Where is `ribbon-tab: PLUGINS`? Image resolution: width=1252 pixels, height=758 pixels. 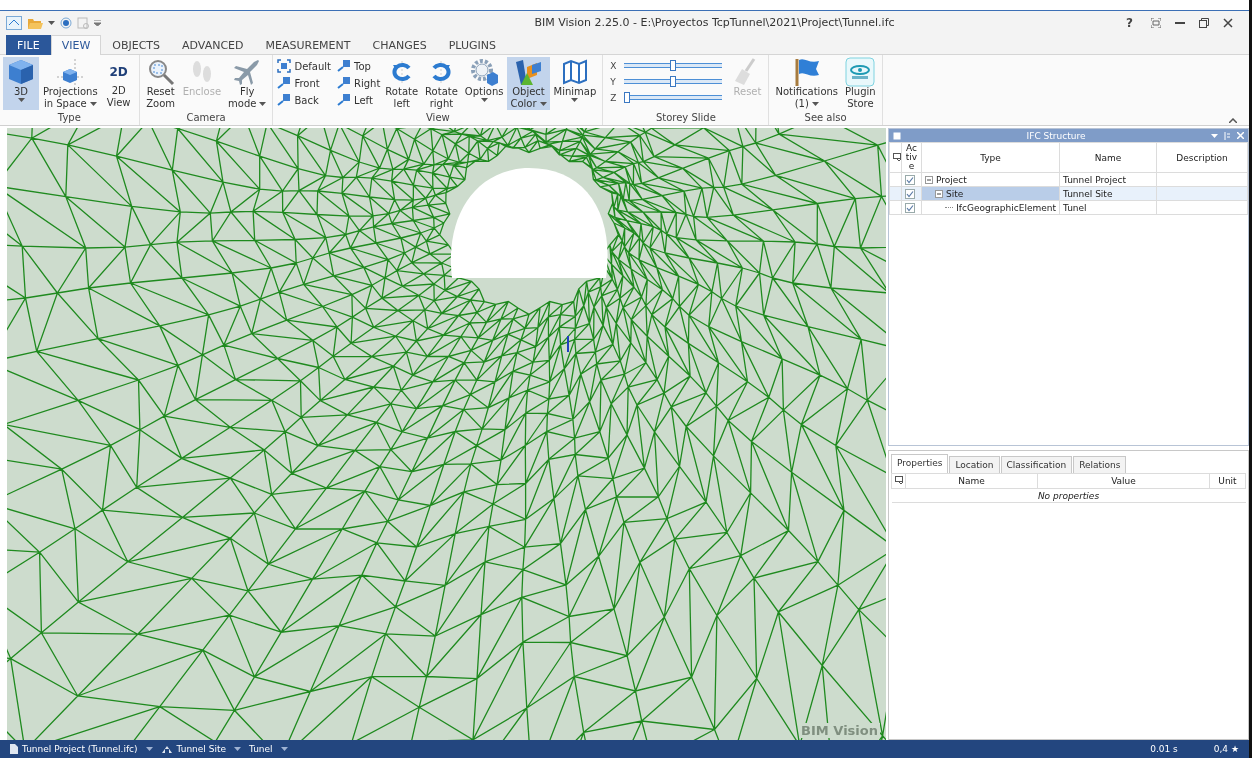
ribbon-tab: PLUGINS is located at coordinates (472, 45).